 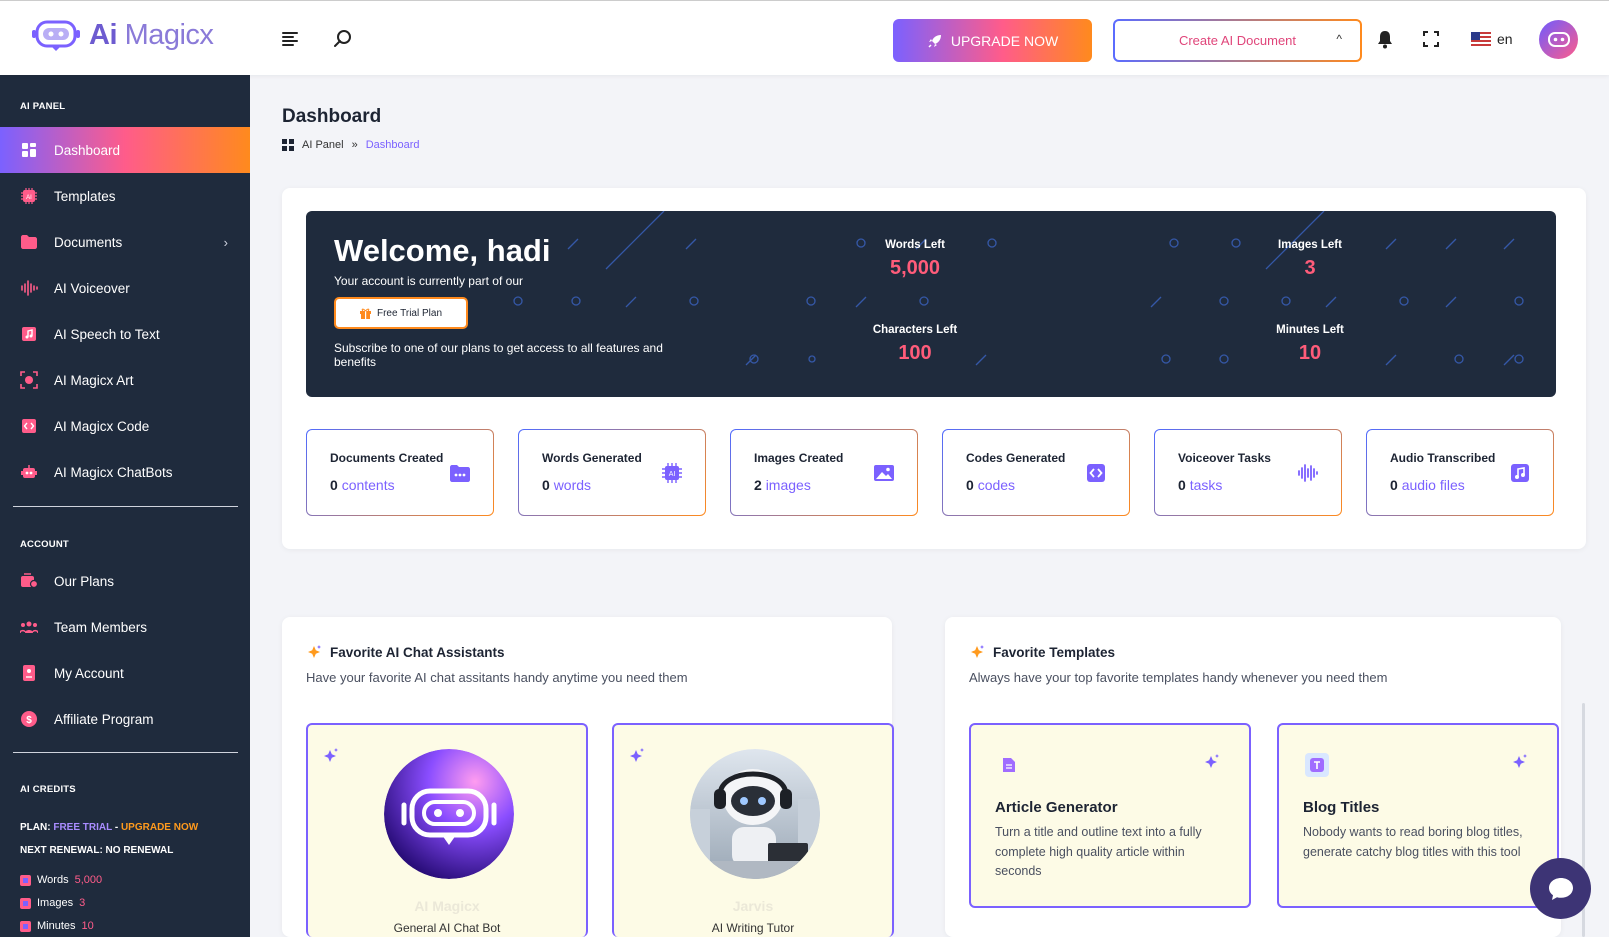 I want to click on sidebar-item-templates: AI Templates, so click(x=125, y=196).